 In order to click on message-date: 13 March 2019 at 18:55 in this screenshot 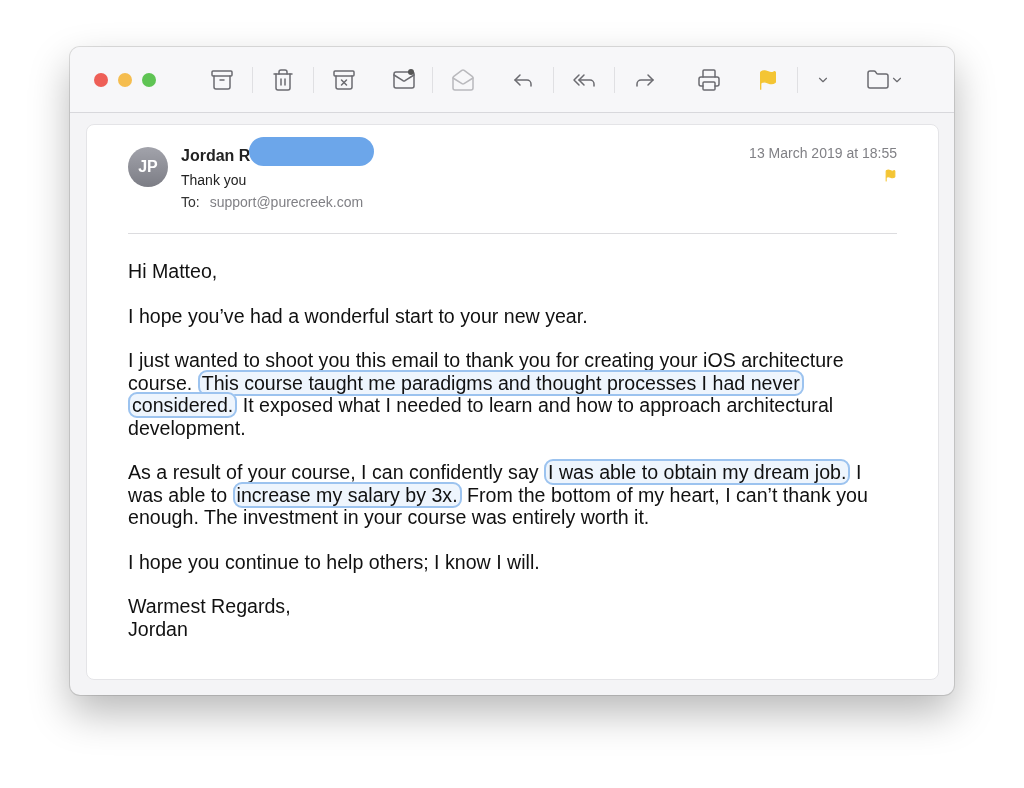, I will do `click(823, 153)`.